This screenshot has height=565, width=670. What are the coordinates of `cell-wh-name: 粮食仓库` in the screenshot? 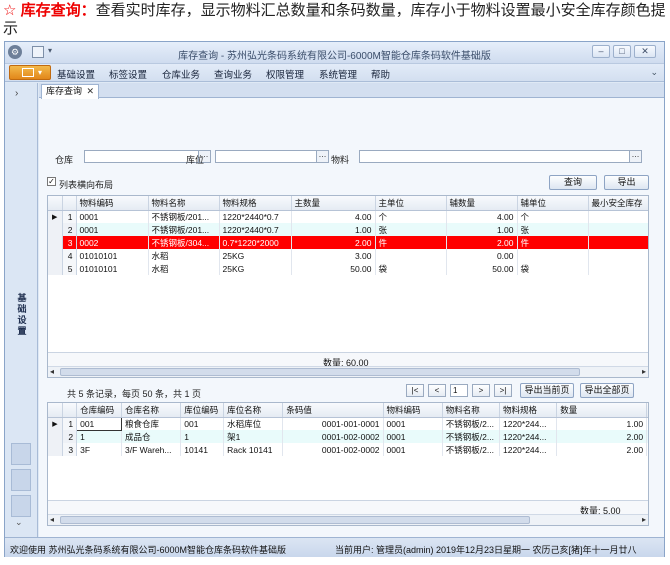 It's located at (151, 423).